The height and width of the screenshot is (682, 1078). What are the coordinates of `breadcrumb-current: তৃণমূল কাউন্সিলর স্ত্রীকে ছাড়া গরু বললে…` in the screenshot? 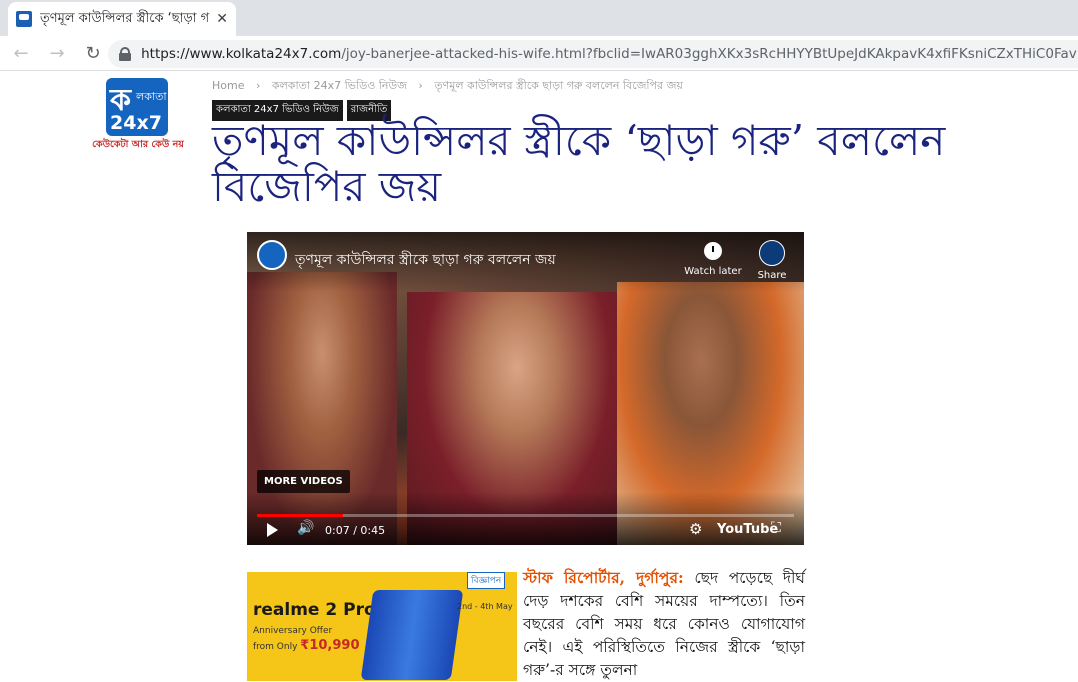 It's located at (558, 85).